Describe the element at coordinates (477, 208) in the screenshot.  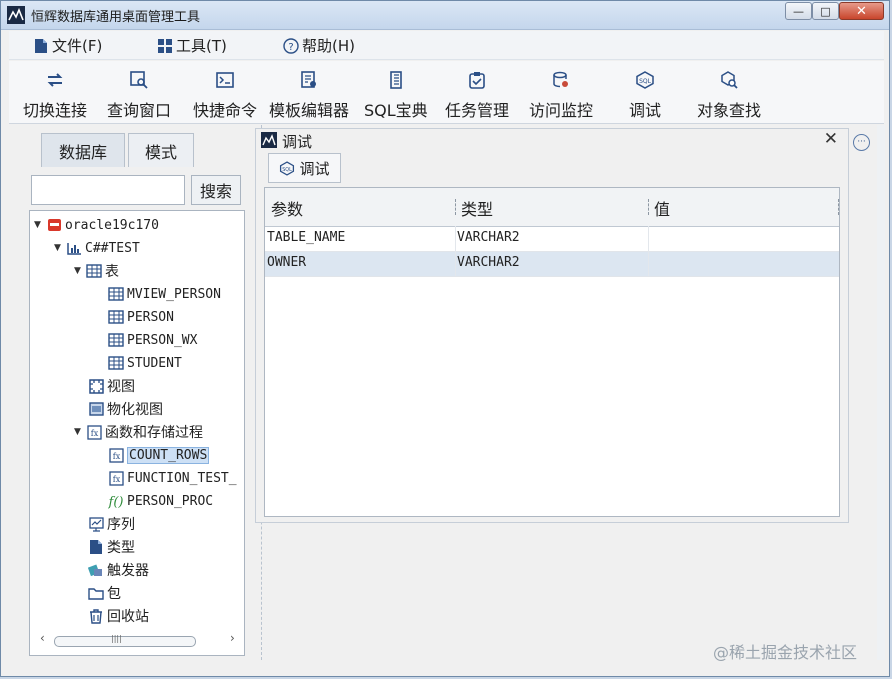
I see `column-header-type: 类型` at that location.